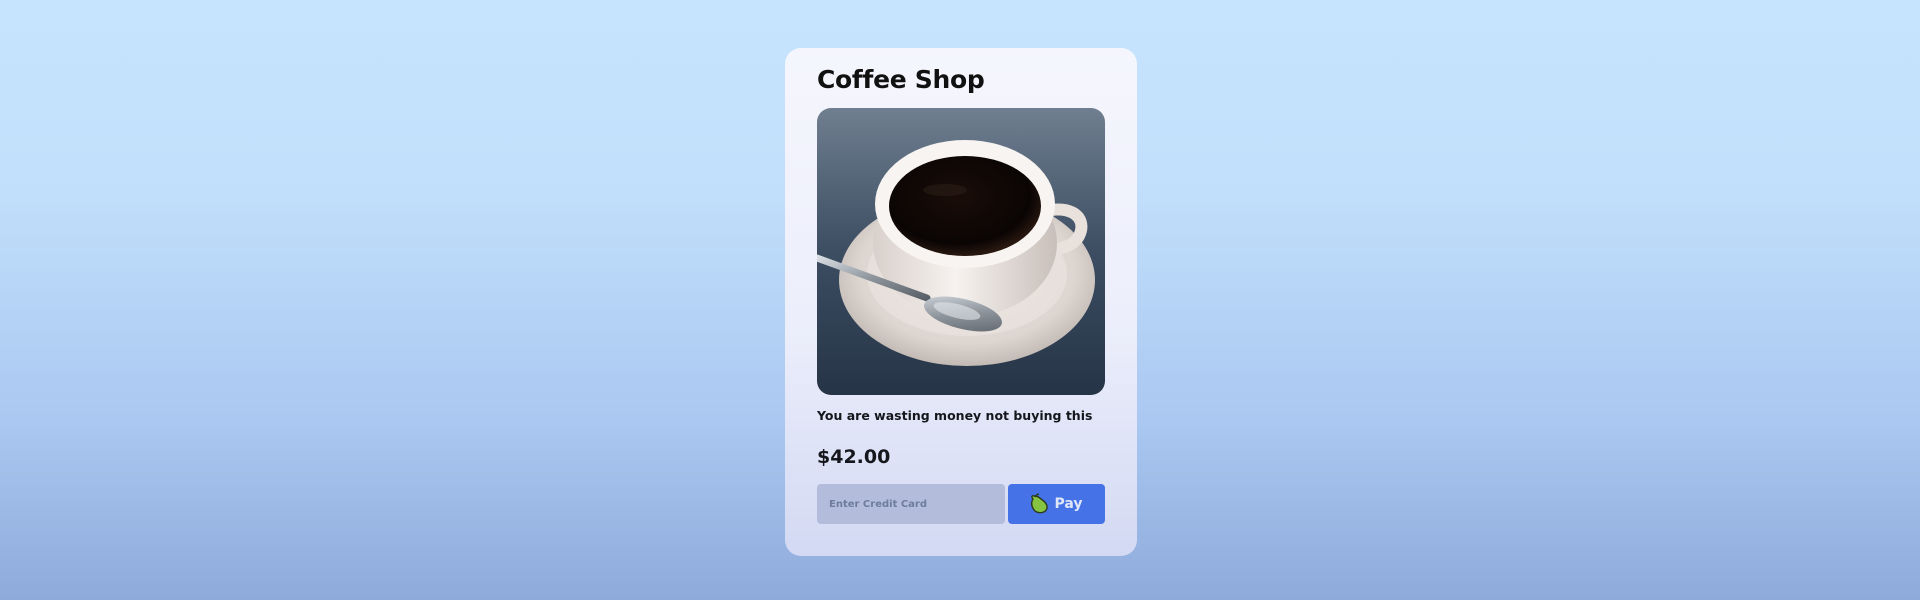 The image size is (1920, 600). What do you see at coordinates (1068, 504) in the screenshot?
I see `pay-button-label: Pay` at bounding box center [1068, 504].